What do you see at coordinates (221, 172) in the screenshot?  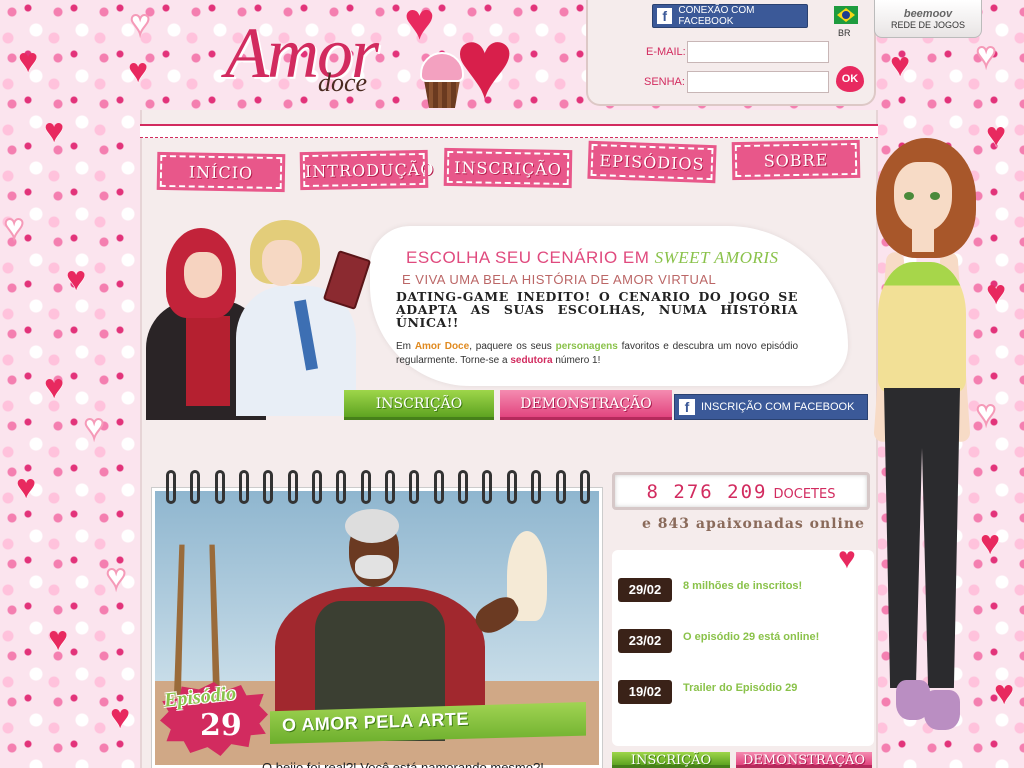 I see `nav-item-inicio: INÍCIO` at bounding box center [221, 172].